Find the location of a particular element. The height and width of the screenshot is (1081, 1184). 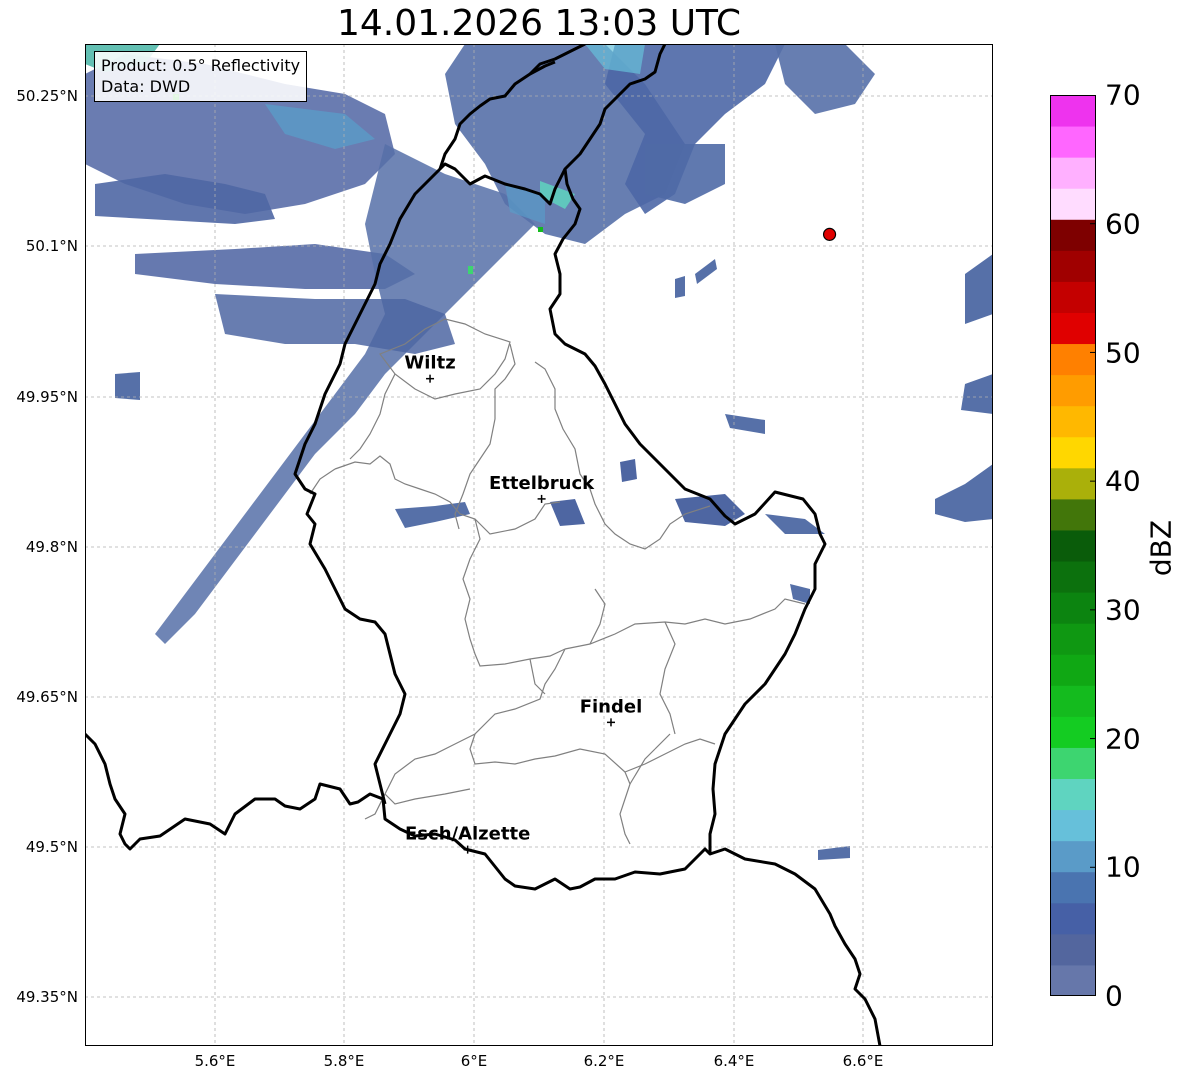

colorbar-tick-label: 40 is located at coordinates (1123, 481).